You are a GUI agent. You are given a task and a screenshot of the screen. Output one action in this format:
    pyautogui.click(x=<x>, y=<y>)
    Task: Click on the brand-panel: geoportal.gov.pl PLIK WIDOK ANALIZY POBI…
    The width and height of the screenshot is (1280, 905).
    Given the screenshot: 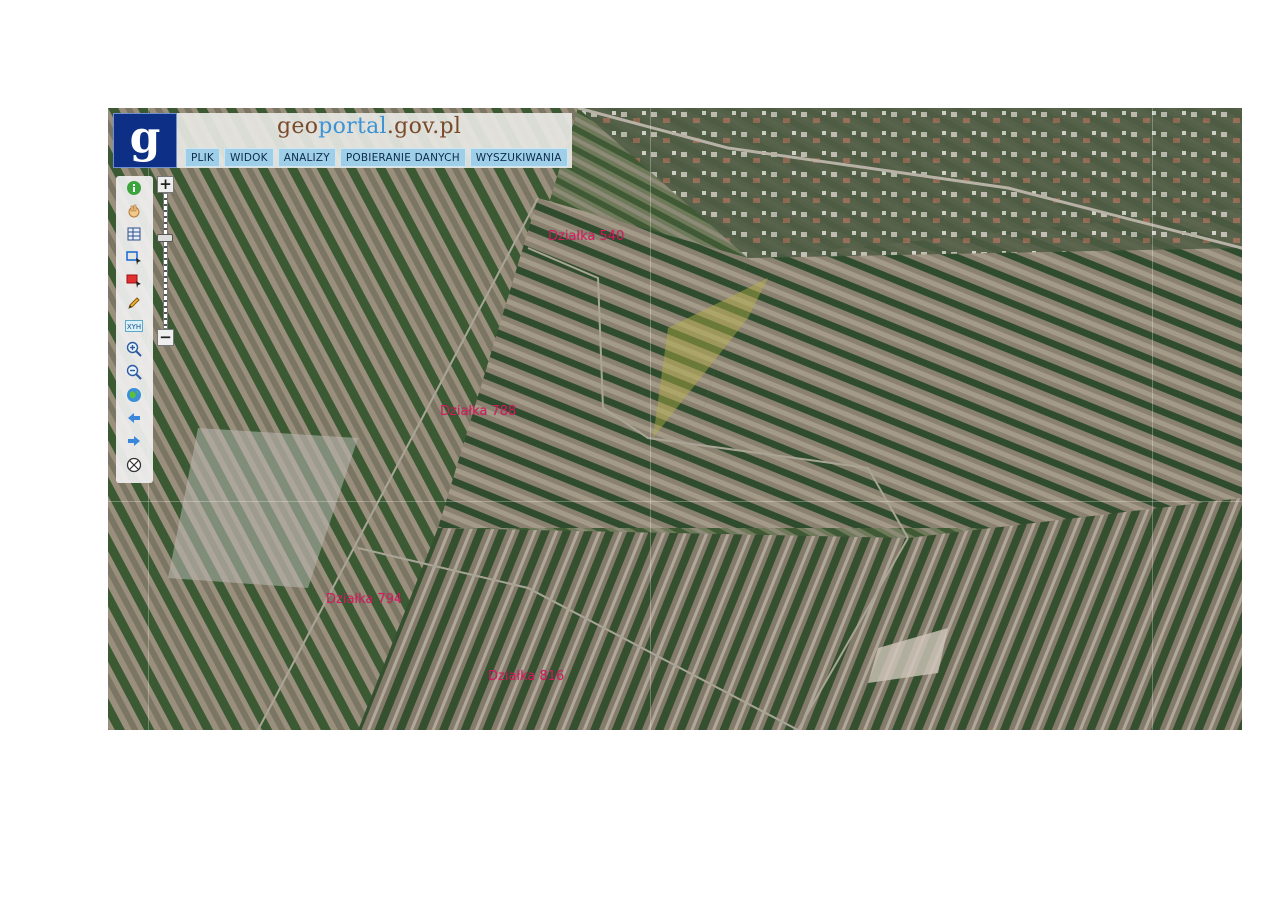 What is the action you would take?
    pyautogui.click(x=374, y=140)
    